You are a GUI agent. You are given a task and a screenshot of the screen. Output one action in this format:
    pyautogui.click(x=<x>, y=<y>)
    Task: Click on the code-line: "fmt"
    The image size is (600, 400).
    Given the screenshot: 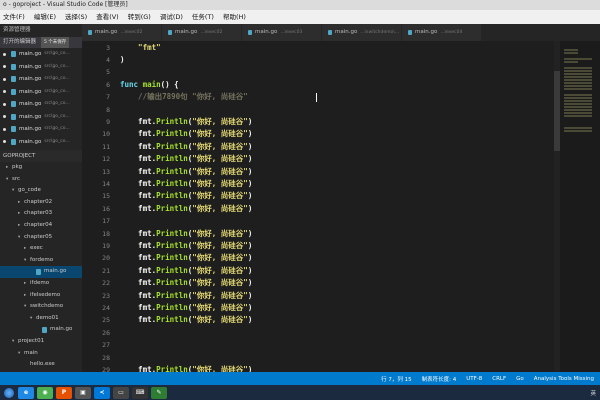 What is the action you would take?
    pyautogui.click(x=140, y=48)
    